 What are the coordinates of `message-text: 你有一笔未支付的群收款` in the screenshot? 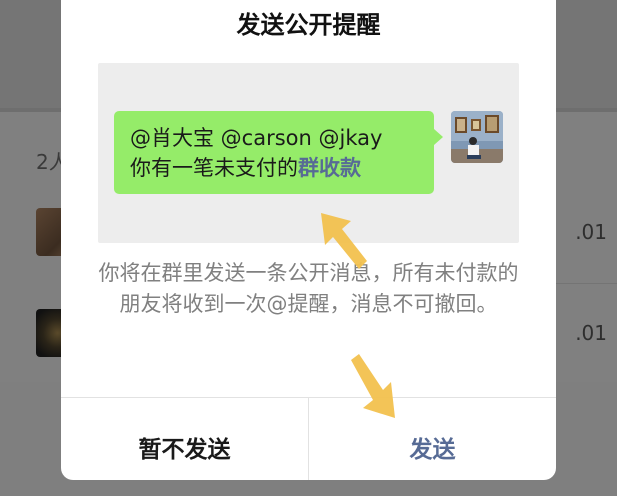 It's located at (282, 168).